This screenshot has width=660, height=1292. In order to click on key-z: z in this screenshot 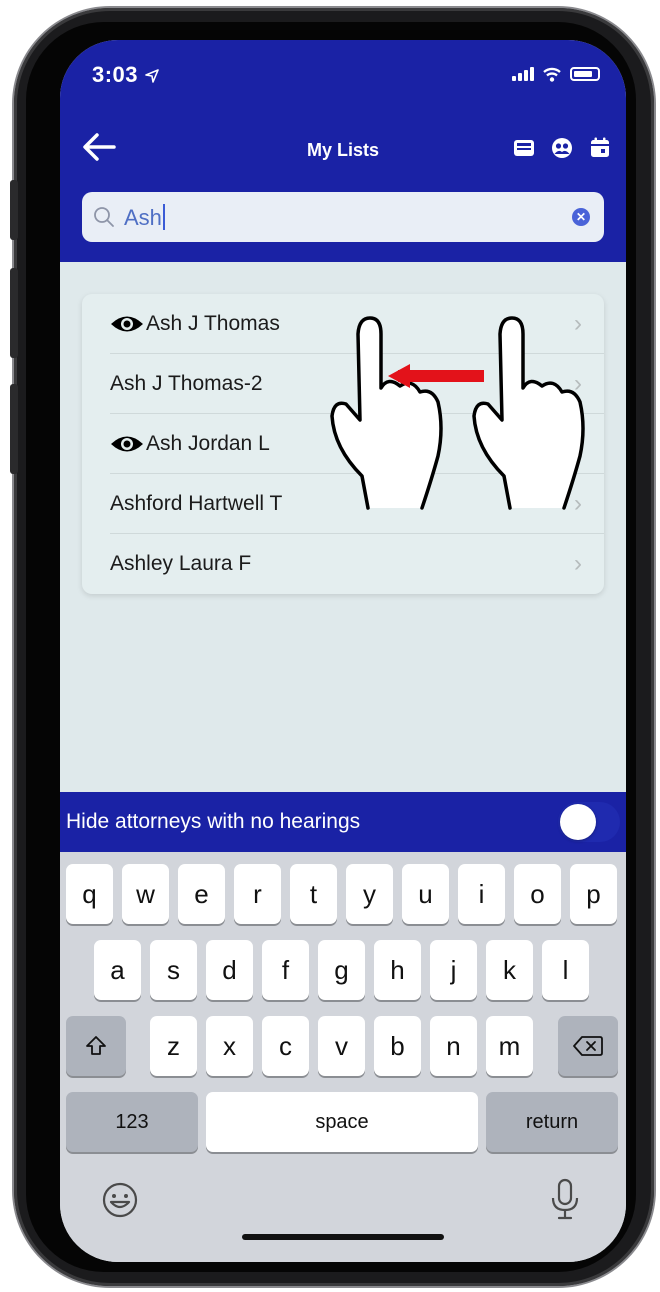, I will do `click(173, 1046)`.